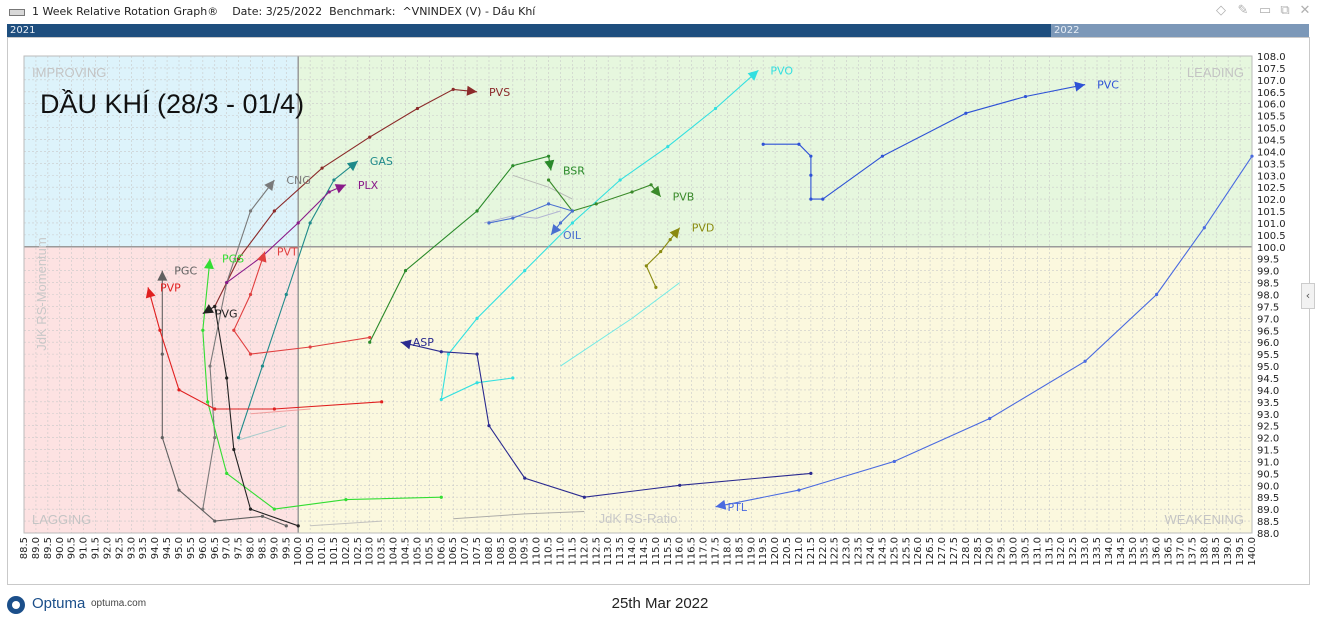 The width and height of the screenshot is (1318, 620). Describe the element at coordinates (1268, 391) in the screenshot. I see `y-tick-label: 94.0` at that location.